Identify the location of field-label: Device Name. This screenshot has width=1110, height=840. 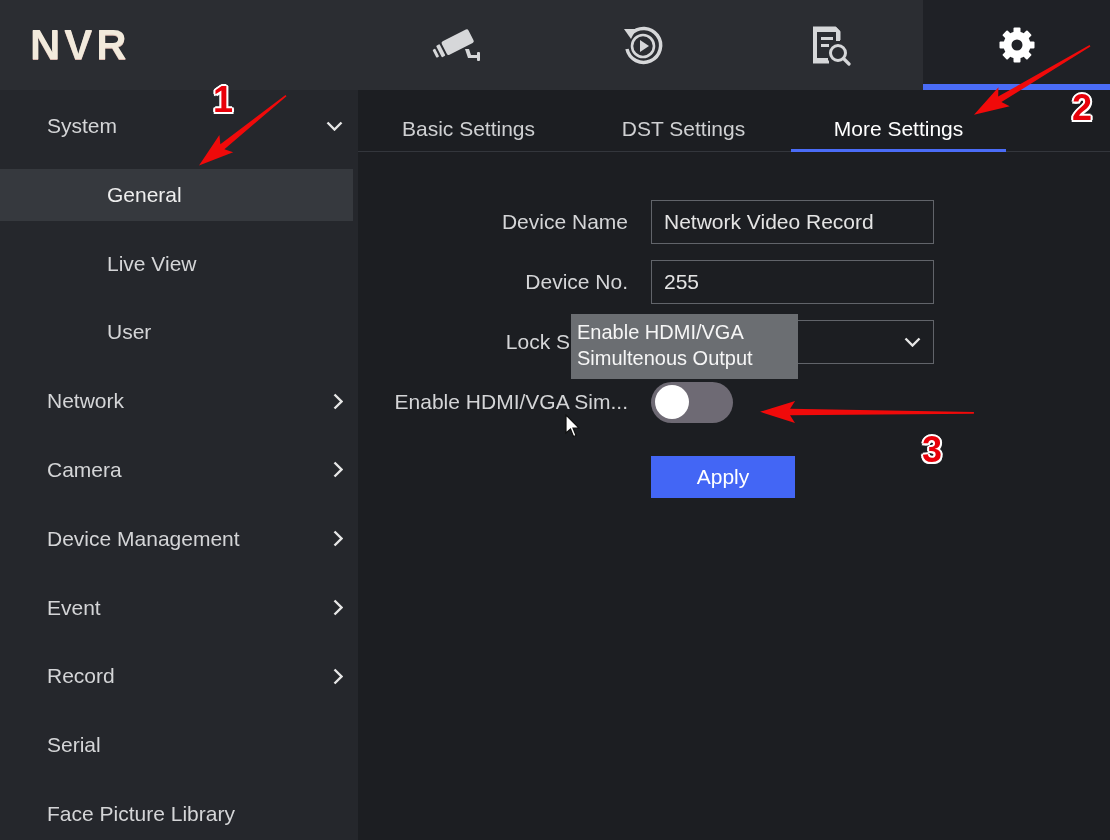
(564, 222).